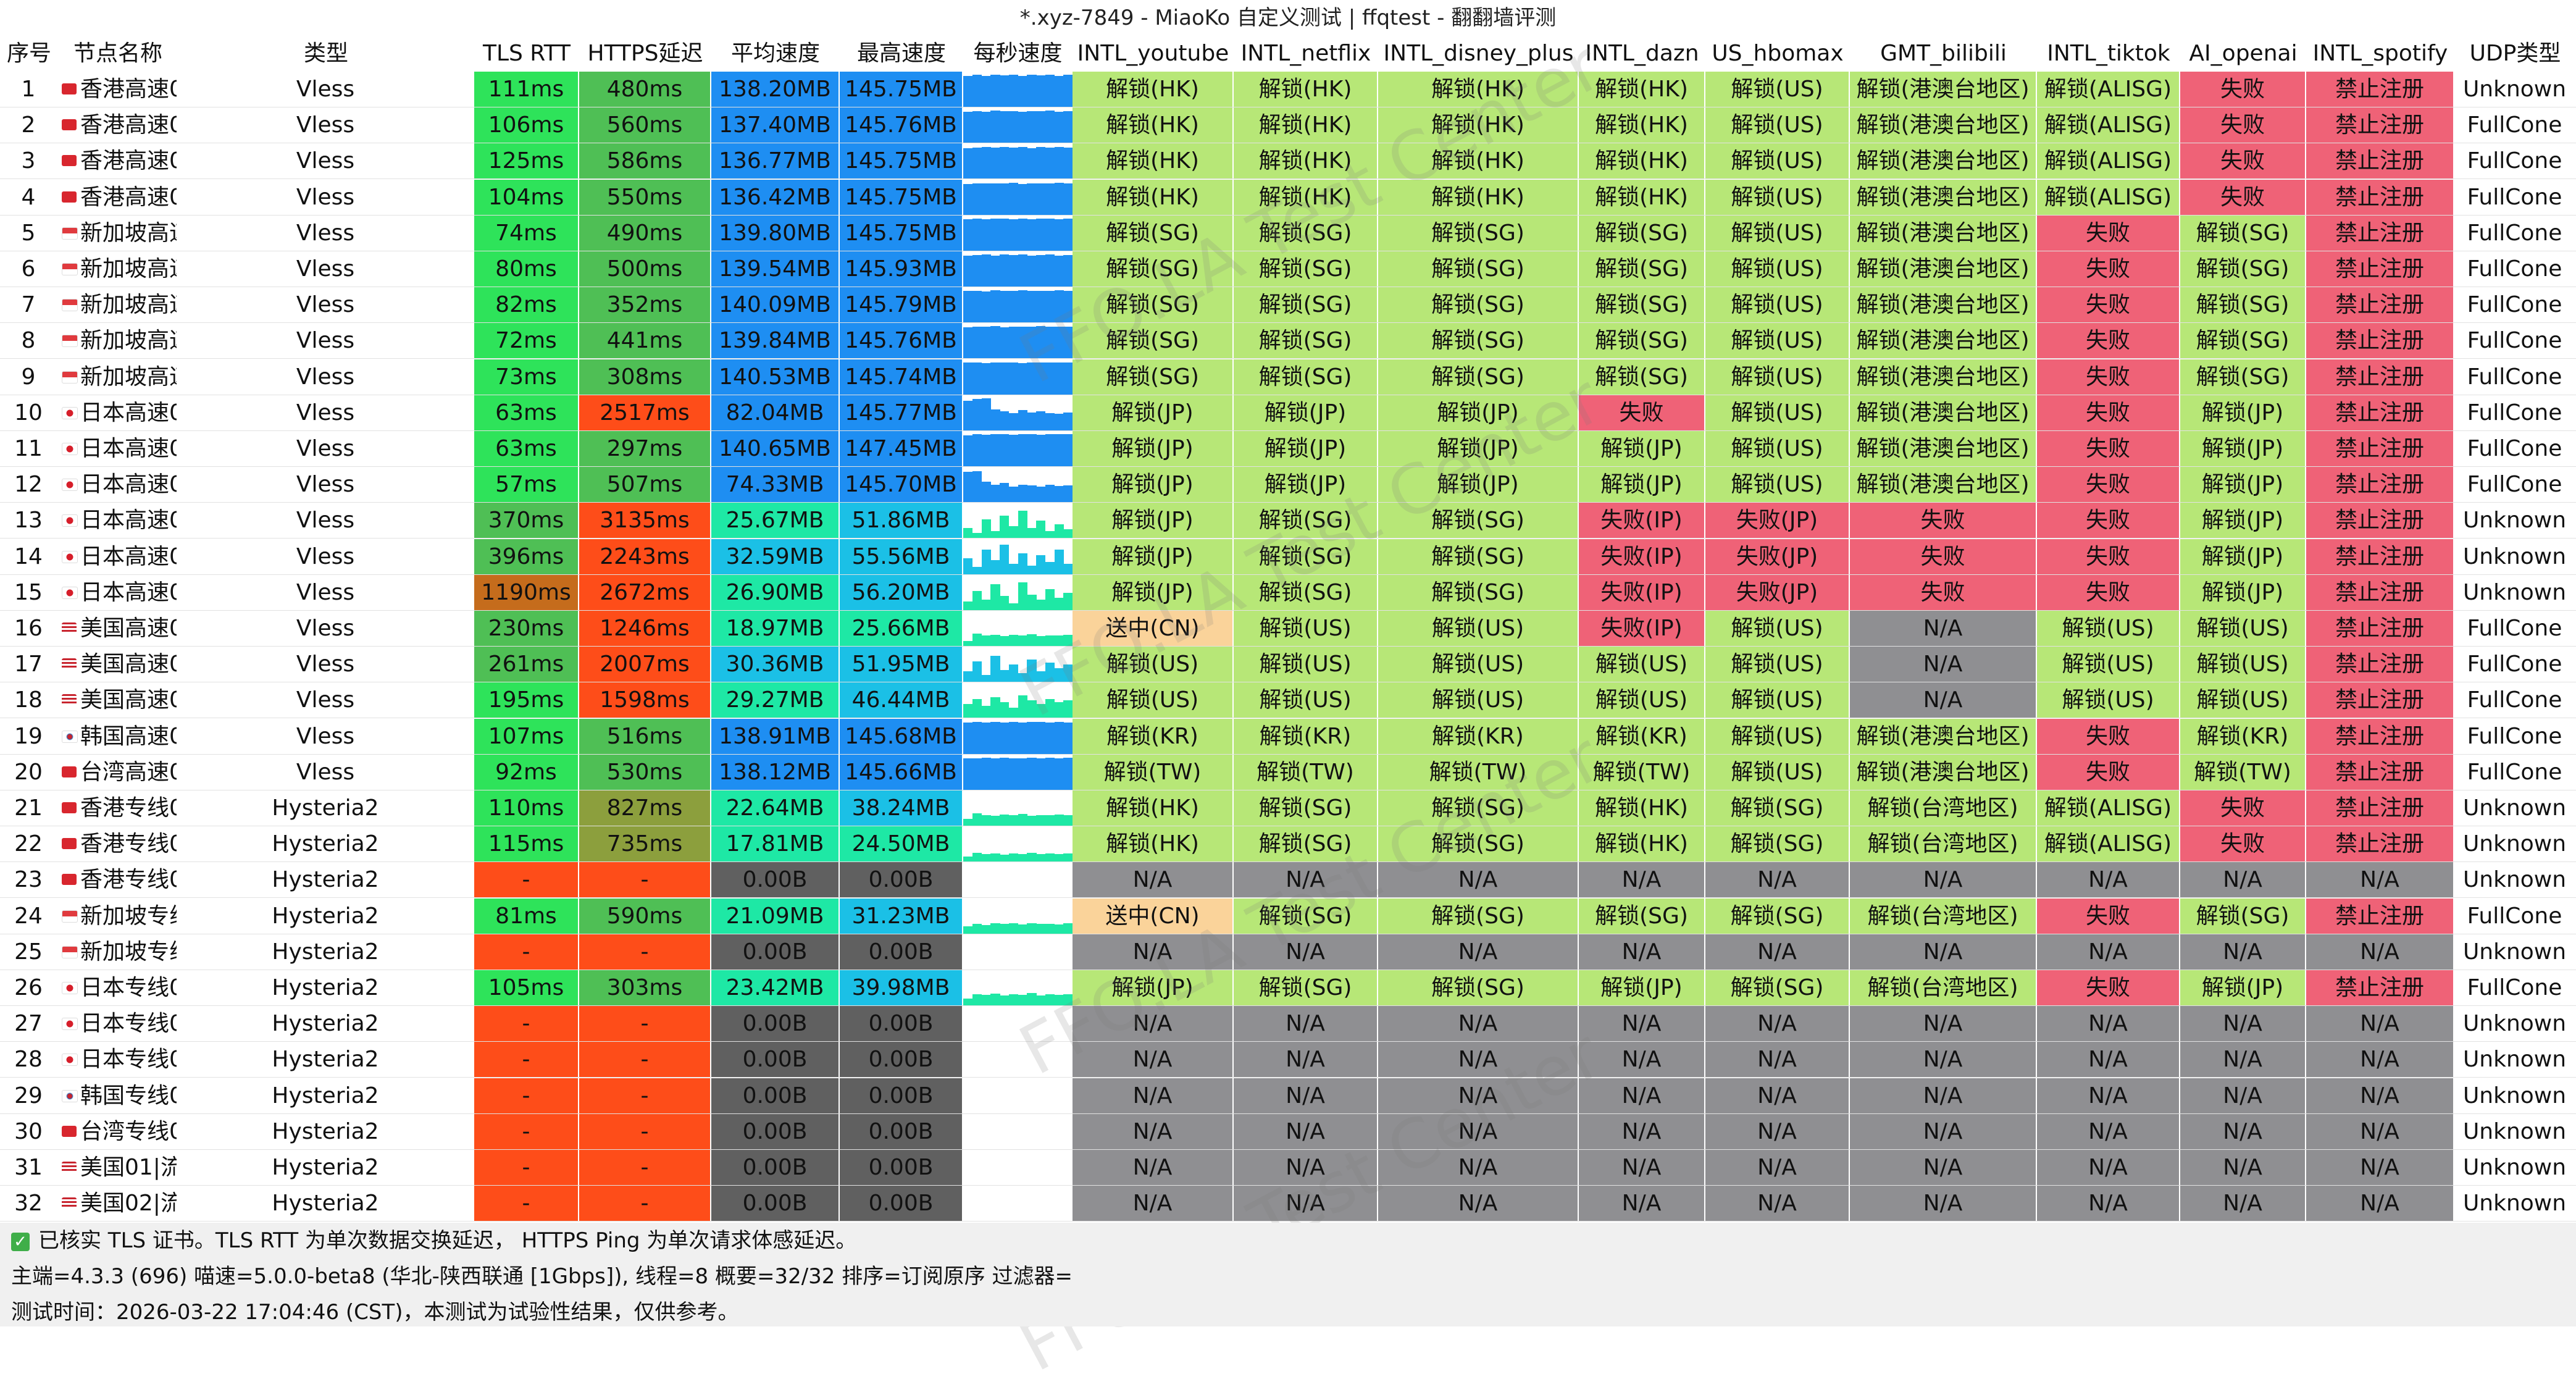 The width and height of the screenshot is (2576, 1387). Describe the element at coordinates (902, 54) in the screenshot. I see `column-header-6: 最高速度` at that location.